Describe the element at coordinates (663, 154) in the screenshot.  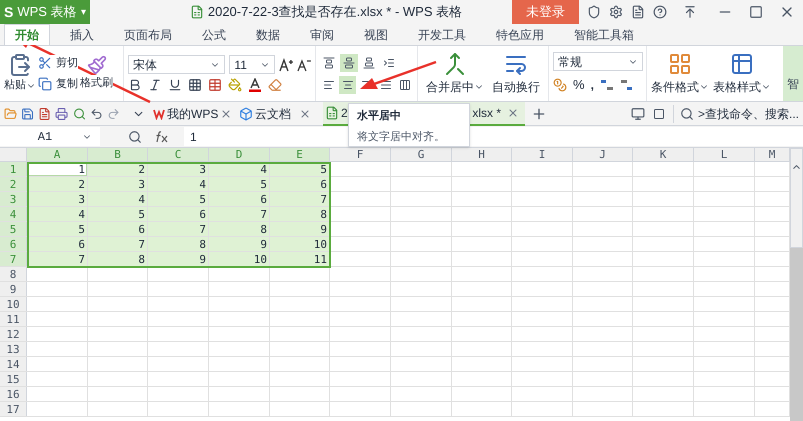
I see `column-header: K` at that location.